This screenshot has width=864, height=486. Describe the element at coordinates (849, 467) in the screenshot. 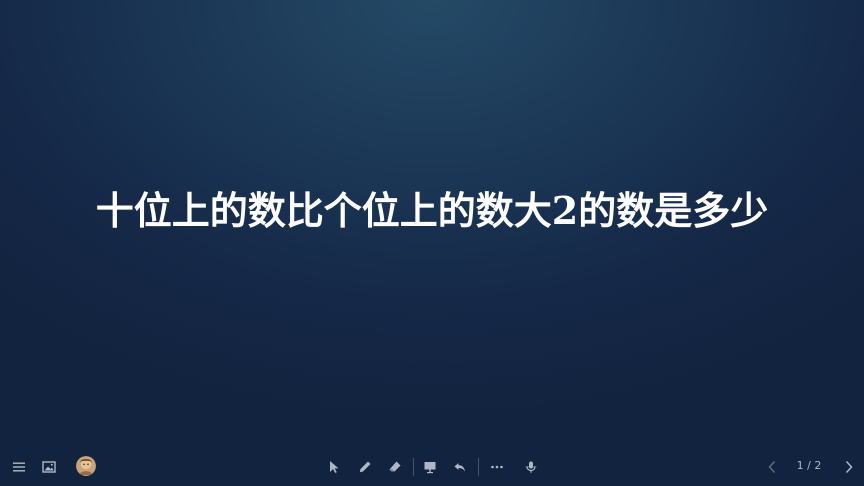

I see `next-icon` at that location.